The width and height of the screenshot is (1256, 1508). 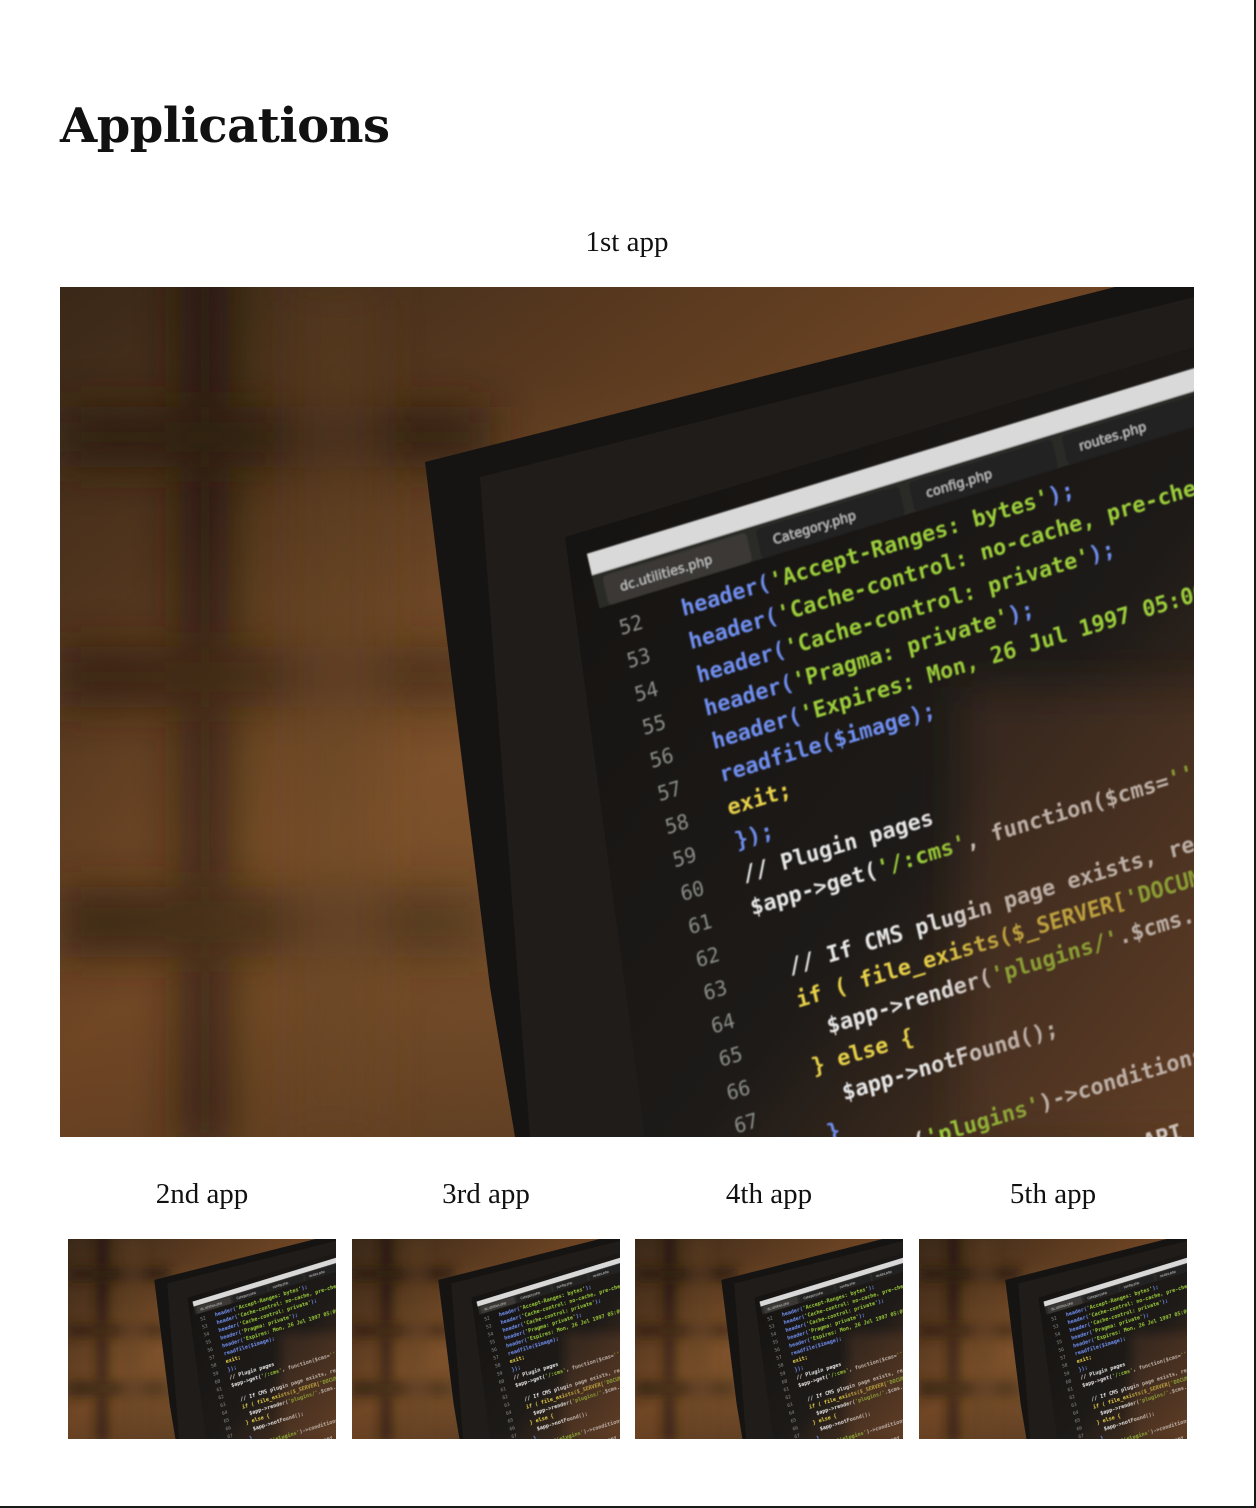 What do you see at coordinates (769, 1194) in the screenshot?
I see `app-caption-4: 4th app` at bounding box center [769, 1194].